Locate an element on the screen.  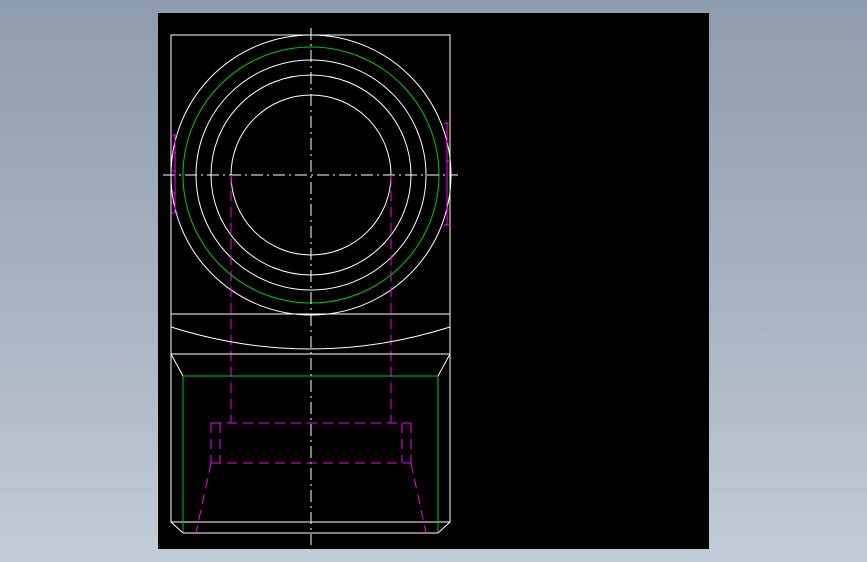
chamfer-top-right is located at coordinates (444, 365).